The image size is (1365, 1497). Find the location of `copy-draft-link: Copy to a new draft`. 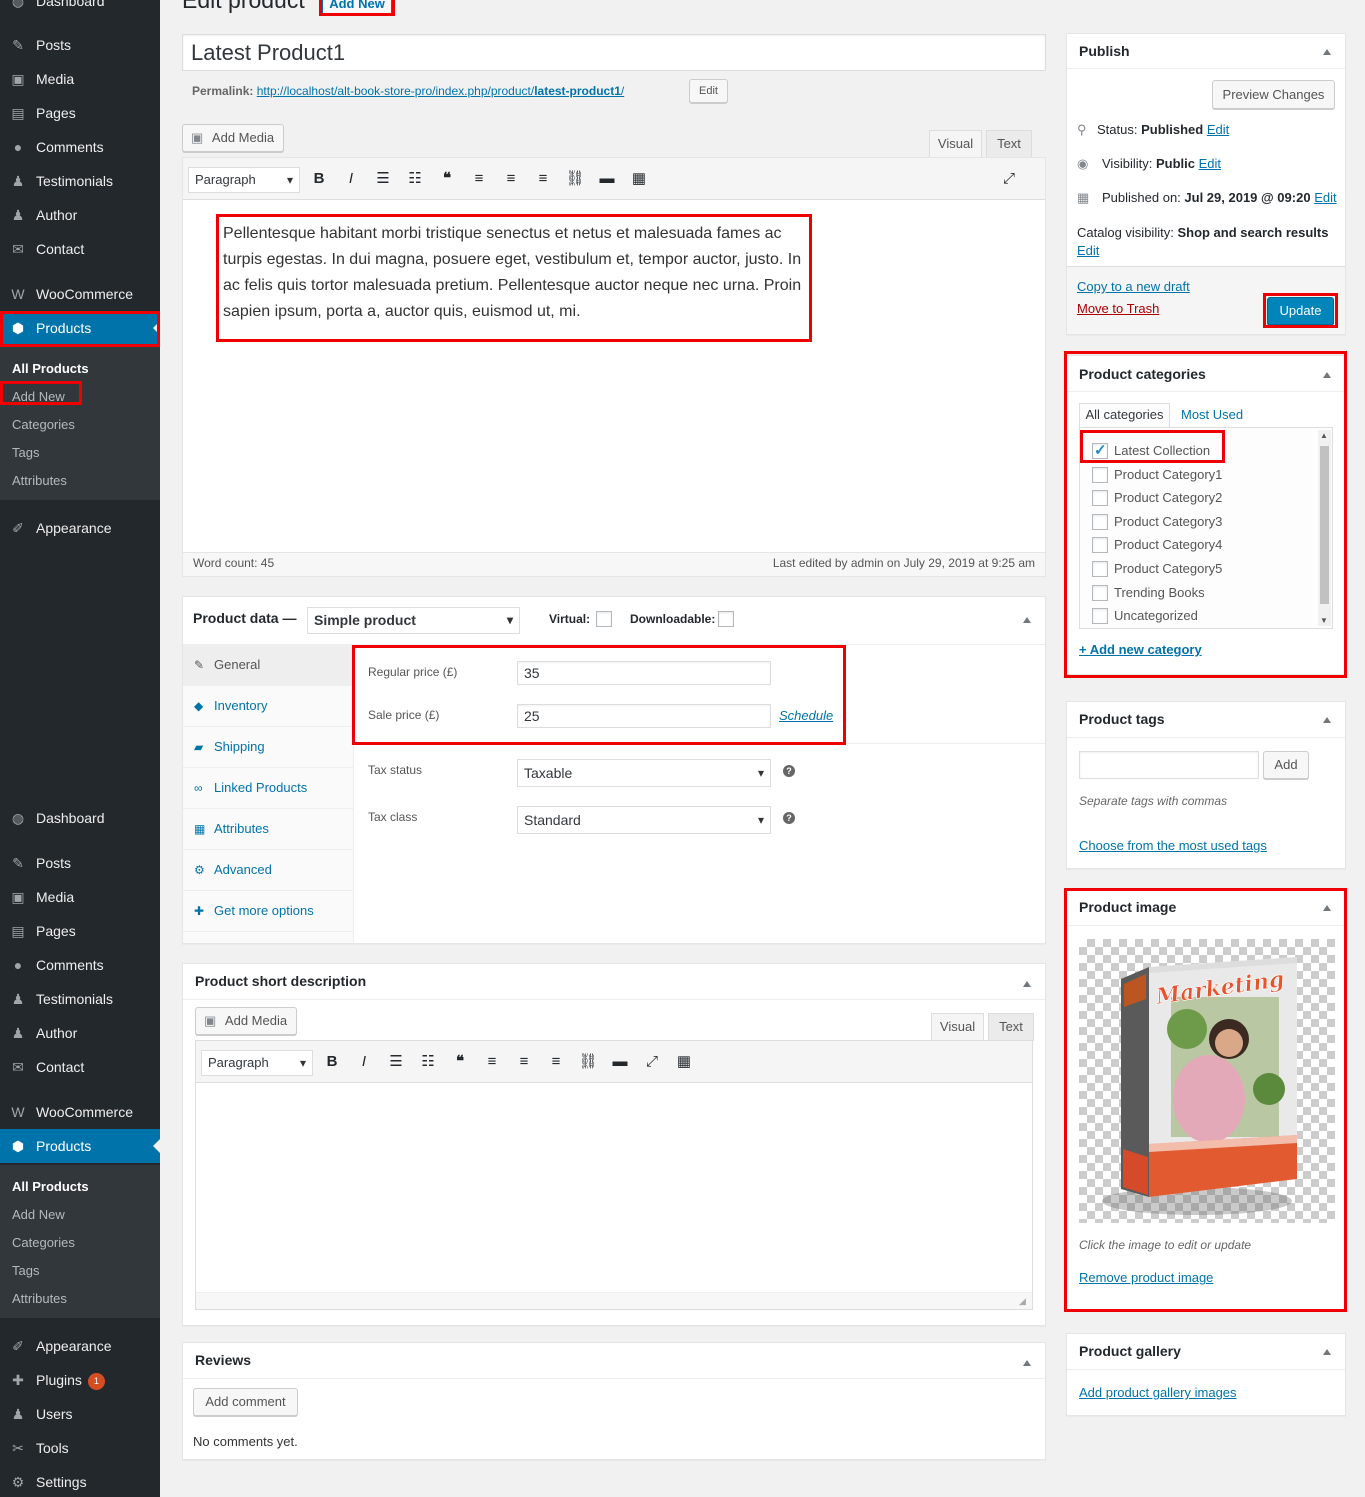

copy-draft-link: Copy to a new draft is located at coordinates (1133, 286).